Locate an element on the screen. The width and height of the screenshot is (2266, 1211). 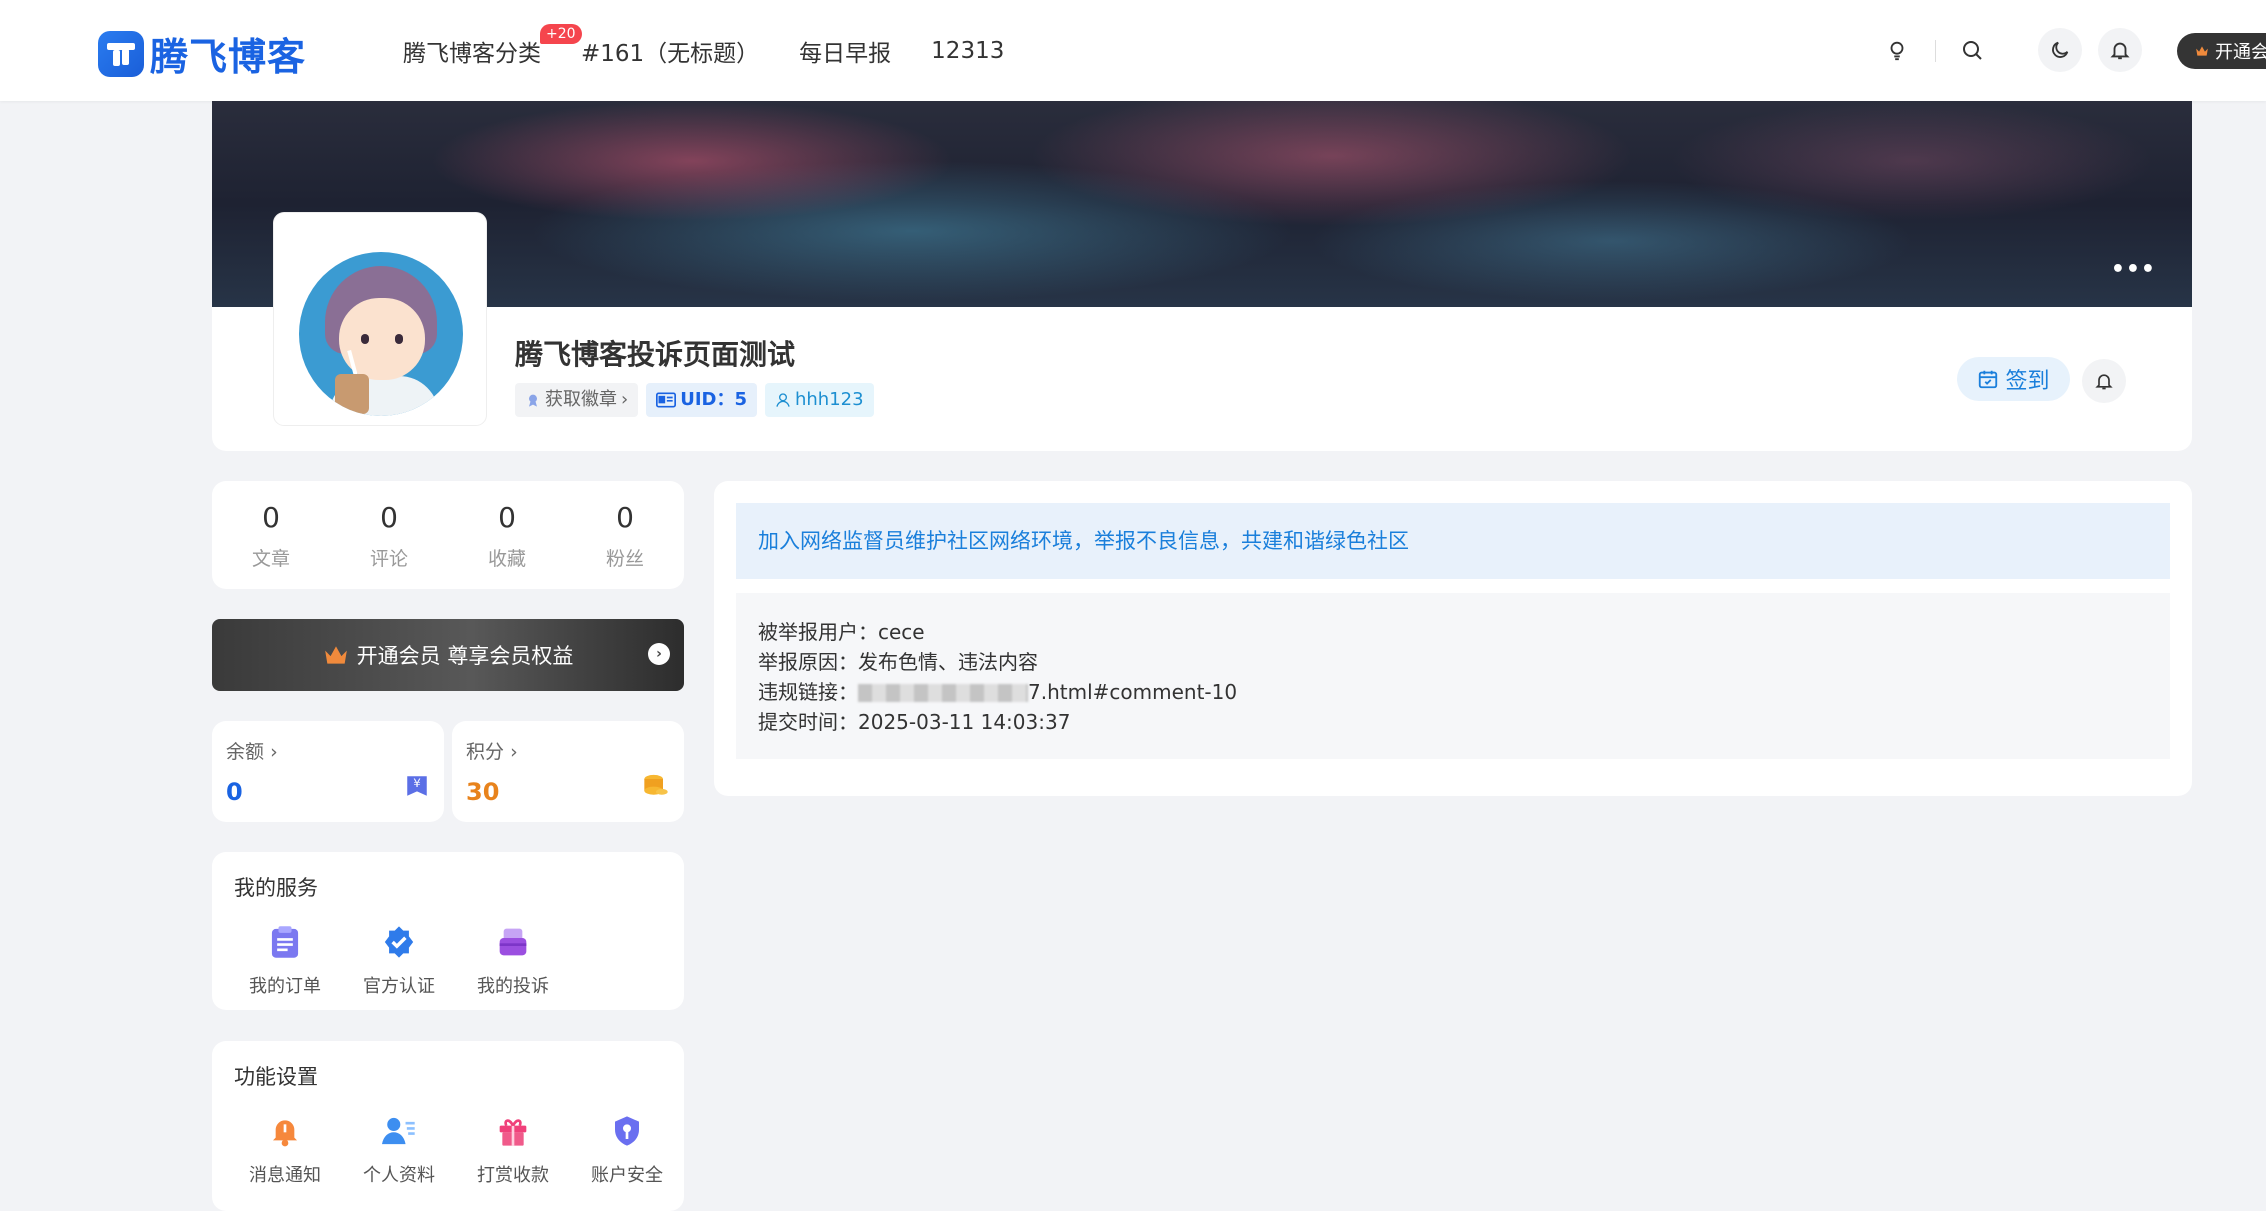
service-my-orders: 我的订单 is located at coordinates (285, 961).